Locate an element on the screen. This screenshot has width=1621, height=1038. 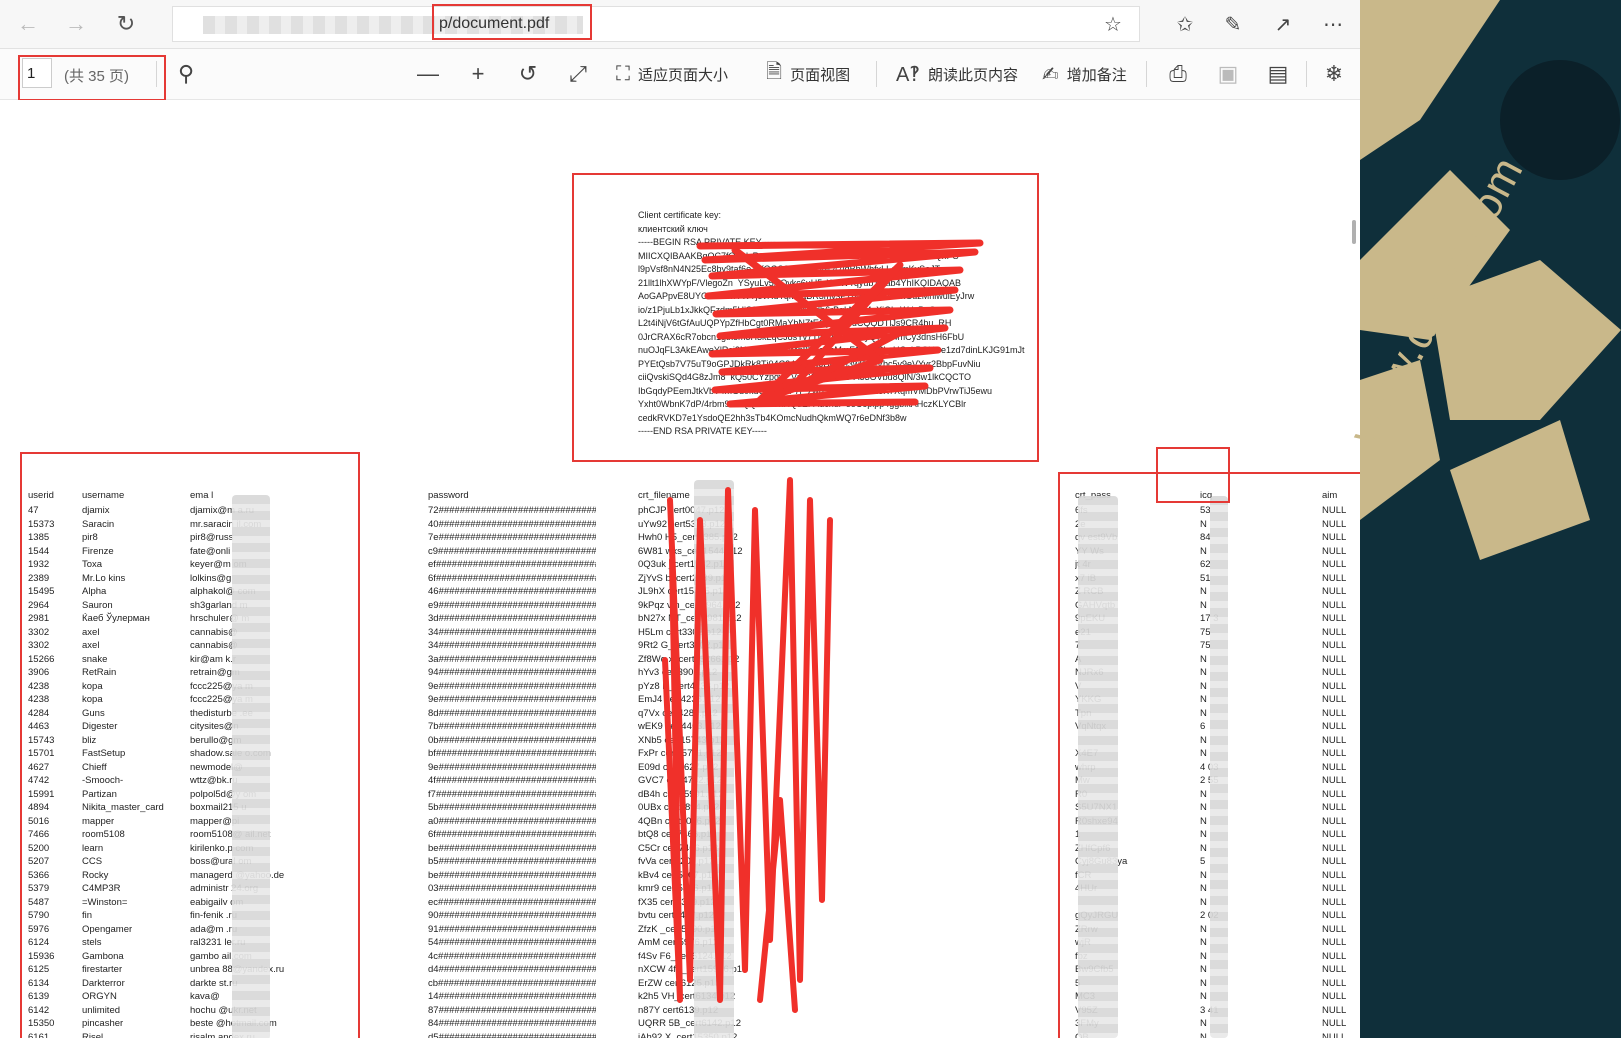
cell-password: 46################################ is located at coordinates (512, 592).